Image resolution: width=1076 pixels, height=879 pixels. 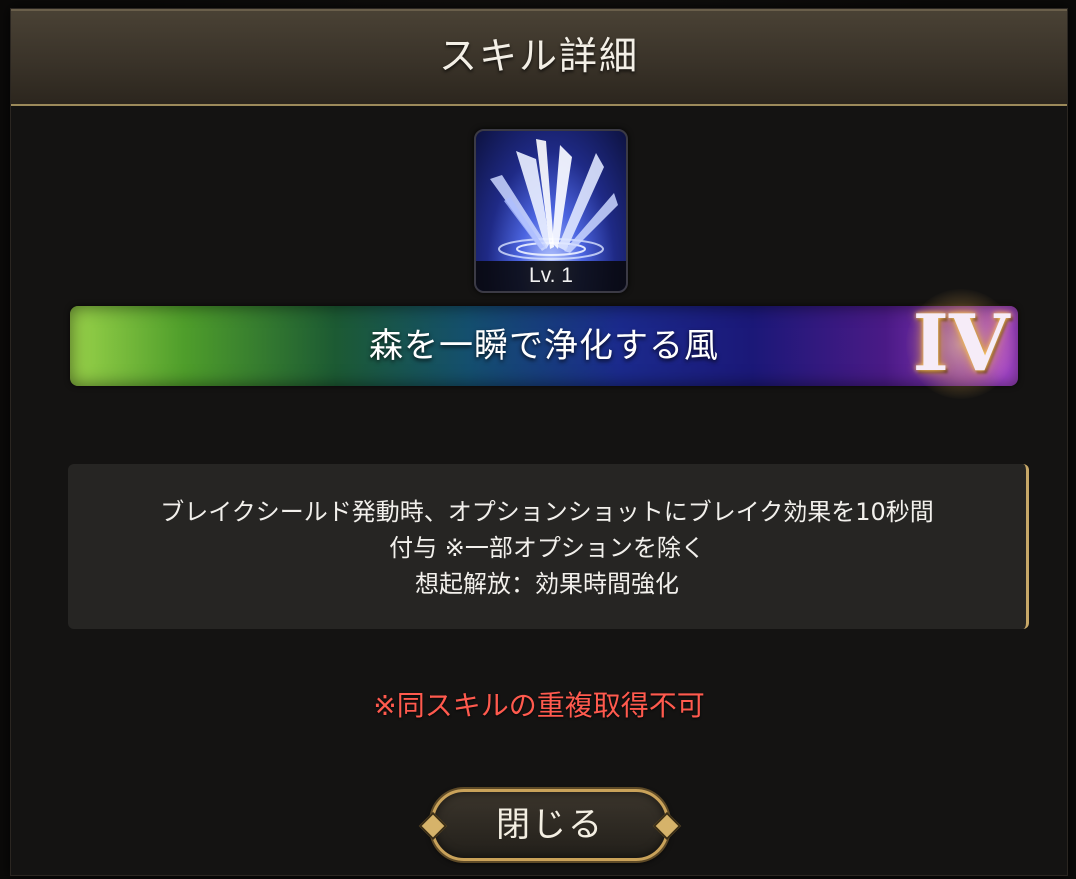 I want to click on close-button: 閉じる, so click(x=550, y=825).